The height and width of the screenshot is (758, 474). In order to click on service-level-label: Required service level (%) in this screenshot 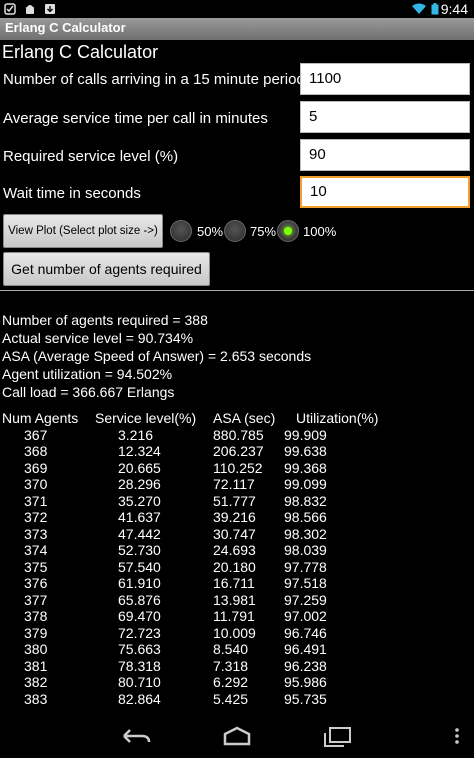, I will do `click(91, 156)`.